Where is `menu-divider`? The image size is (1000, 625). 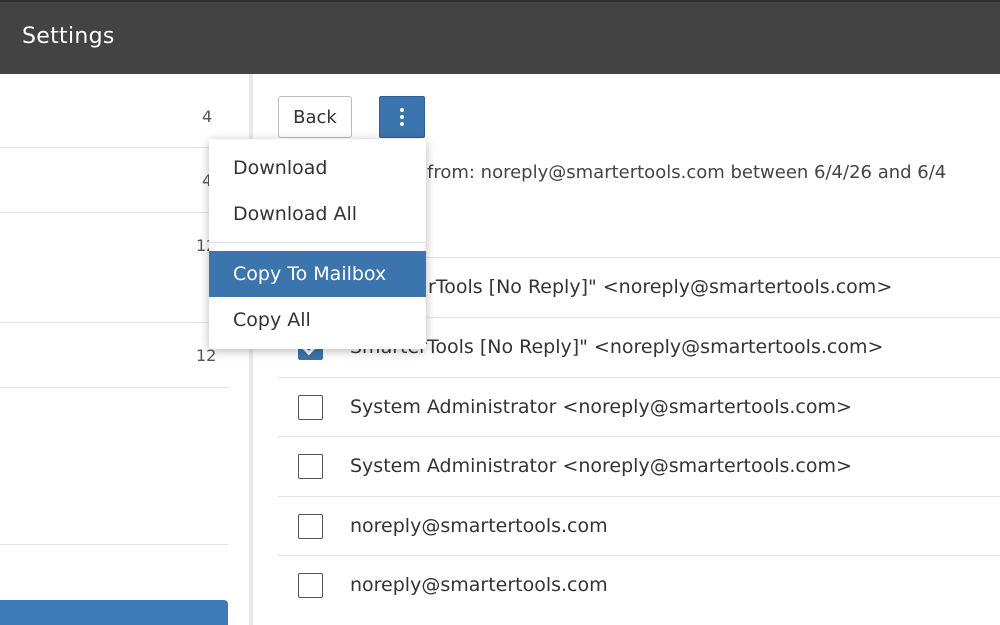 menu-divider is located at coordinates (317, 242).